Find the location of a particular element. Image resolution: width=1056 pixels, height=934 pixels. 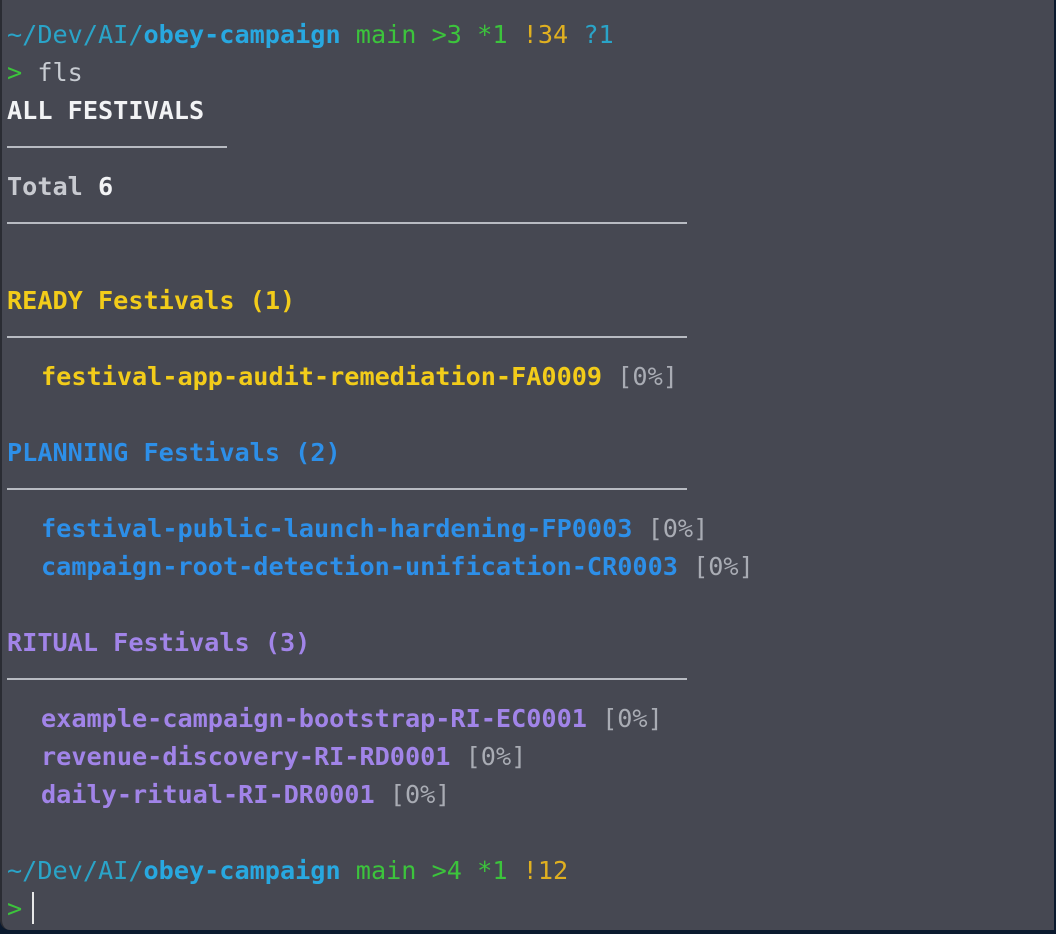

git-ahead-count: >4 is located at coordinates (446, 870).